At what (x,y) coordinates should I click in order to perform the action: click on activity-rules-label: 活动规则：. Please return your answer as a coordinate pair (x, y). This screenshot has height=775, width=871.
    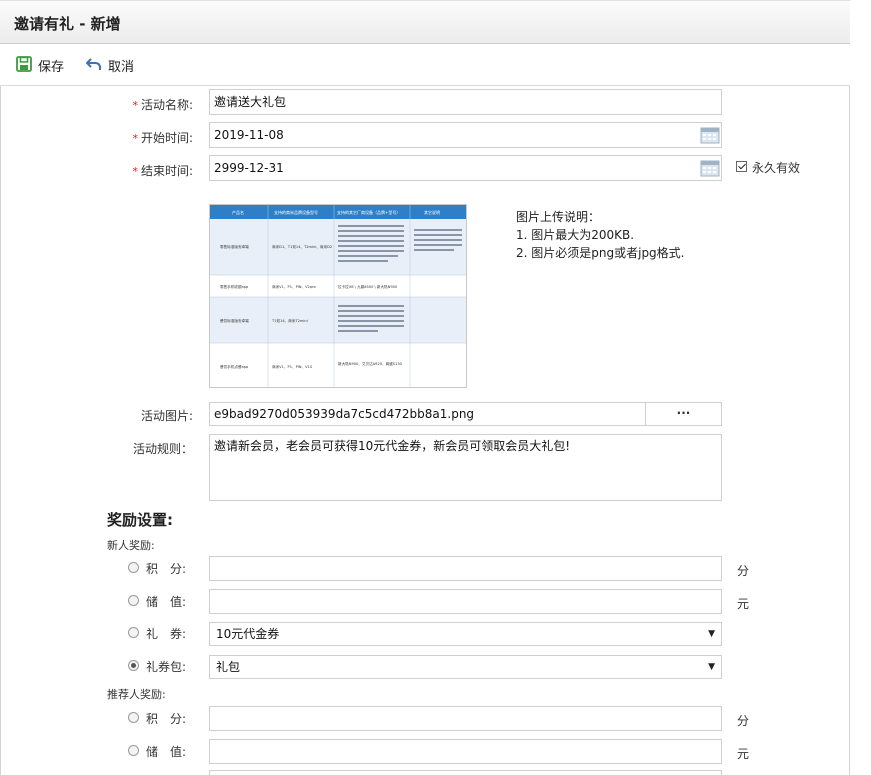
    Looking at the image, I should click on (162, 449).